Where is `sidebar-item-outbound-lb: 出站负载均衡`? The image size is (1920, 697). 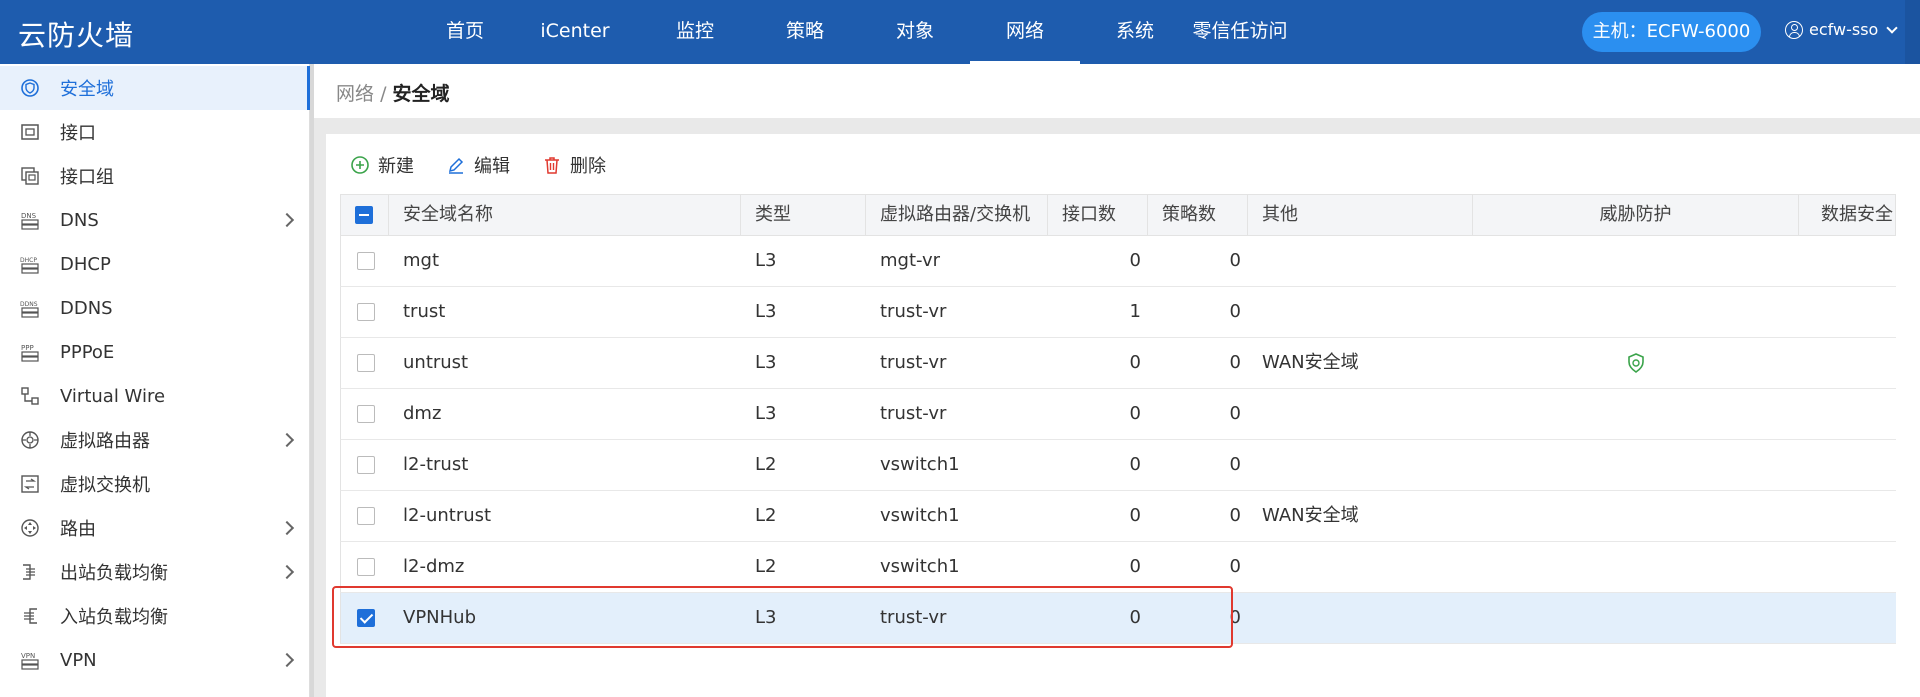
sidebar-item-outbound-lb: 出站负载均衡 is located at coordinates (155, 572).